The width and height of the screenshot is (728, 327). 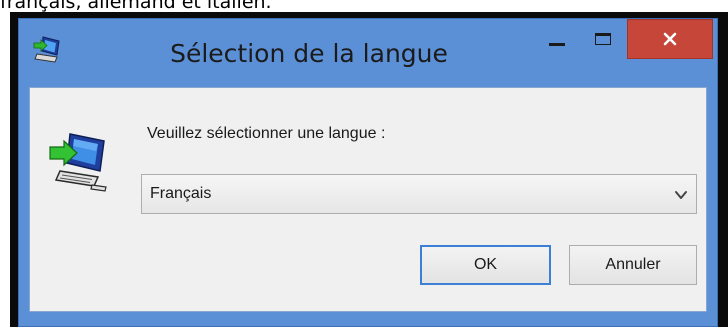 I want to click on chevron-down-icon, so click(x=681, y=195).